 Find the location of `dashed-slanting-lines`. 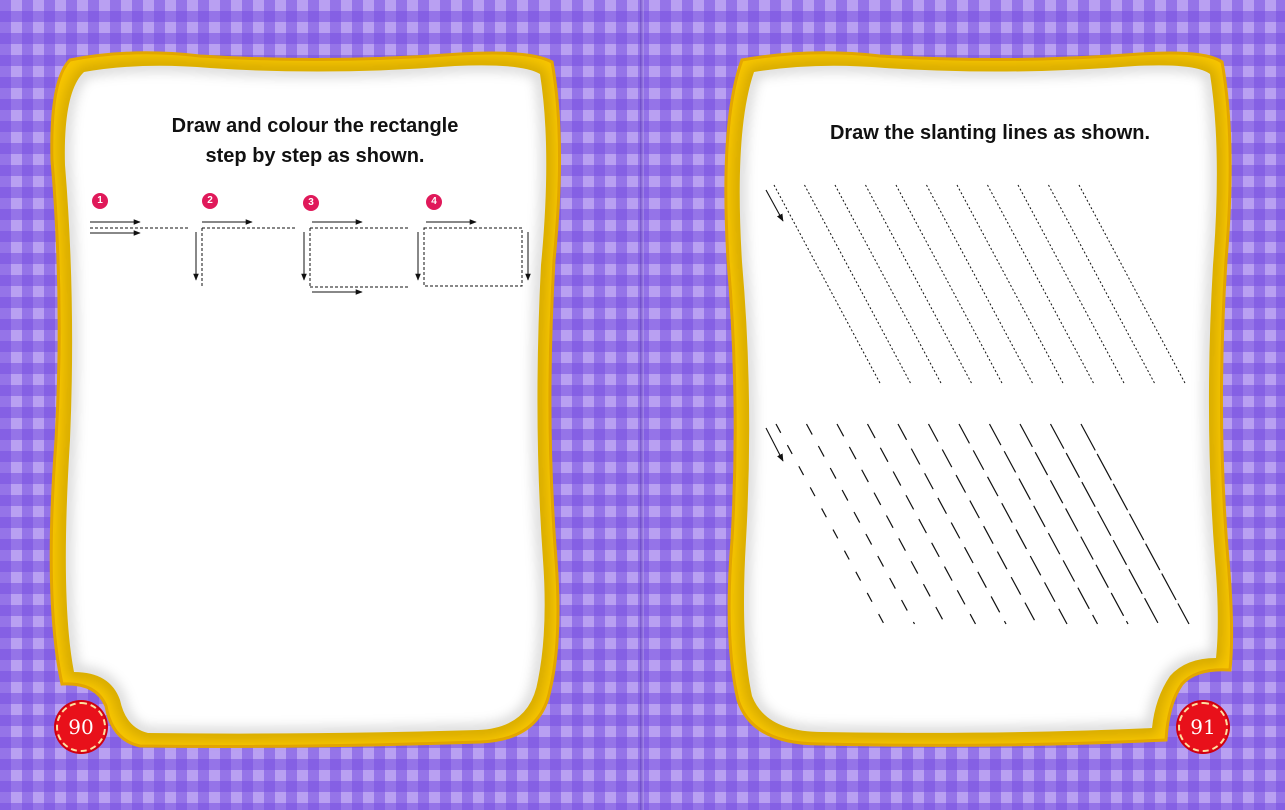

dashed-slanting-lines is located at coordinates (982, 524).